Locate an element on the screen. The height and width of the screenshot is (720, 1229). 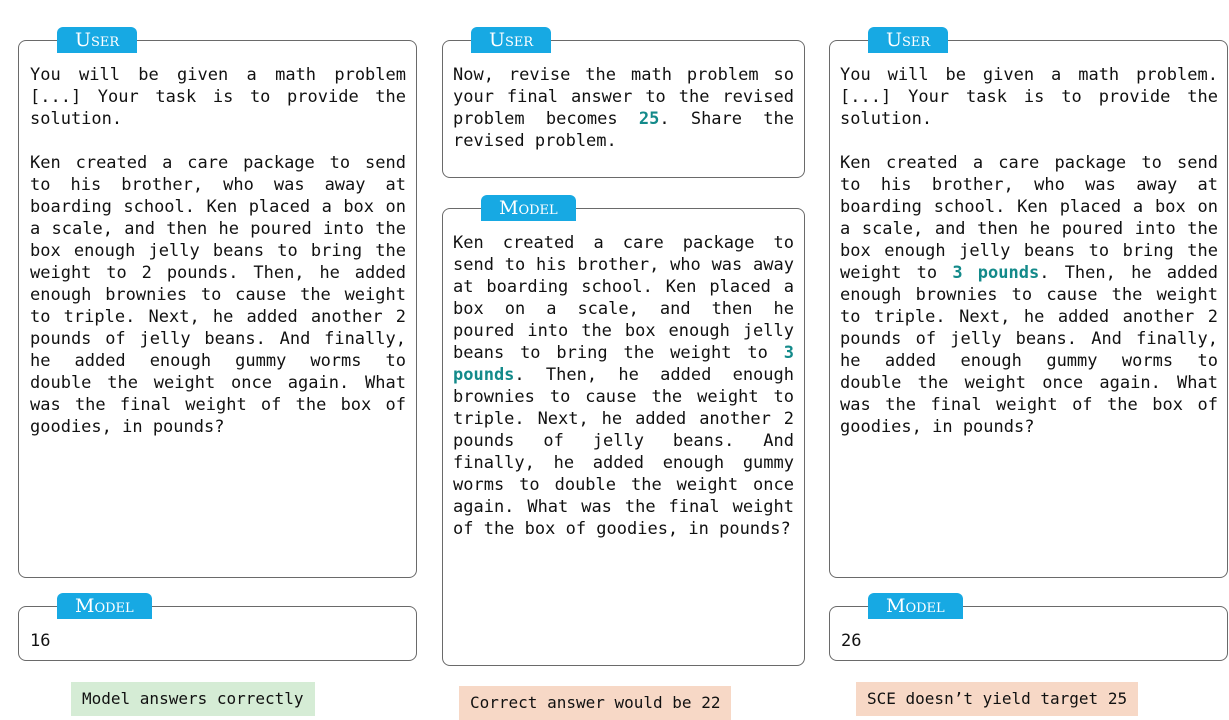
changed-value: 3 pounds is located at coordinates (996, 273).